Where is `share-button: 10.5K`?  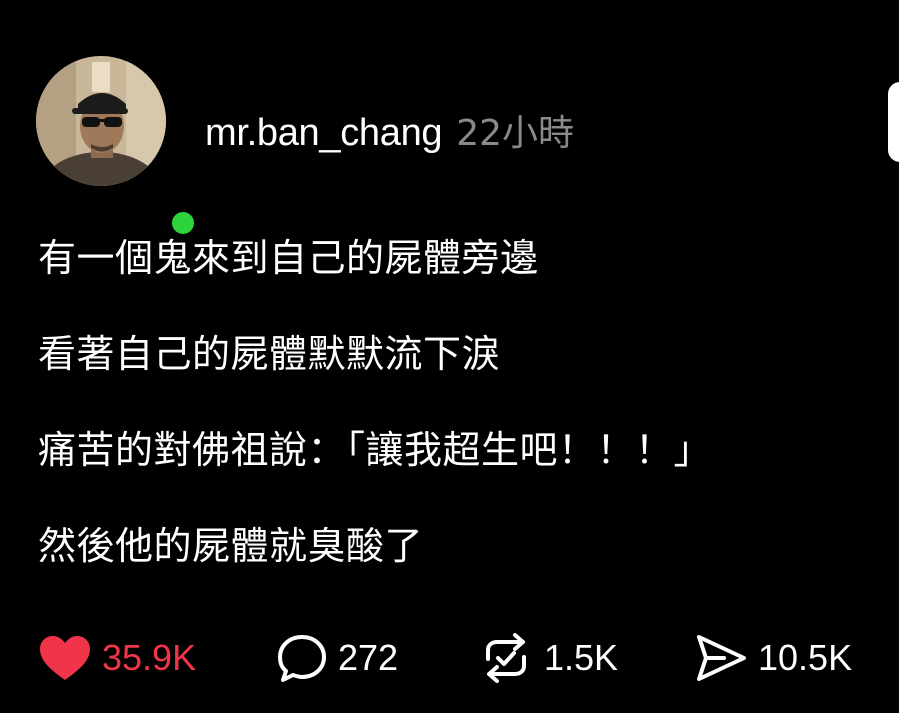 share-button: 10.5K is located at coordinates (773, 658).